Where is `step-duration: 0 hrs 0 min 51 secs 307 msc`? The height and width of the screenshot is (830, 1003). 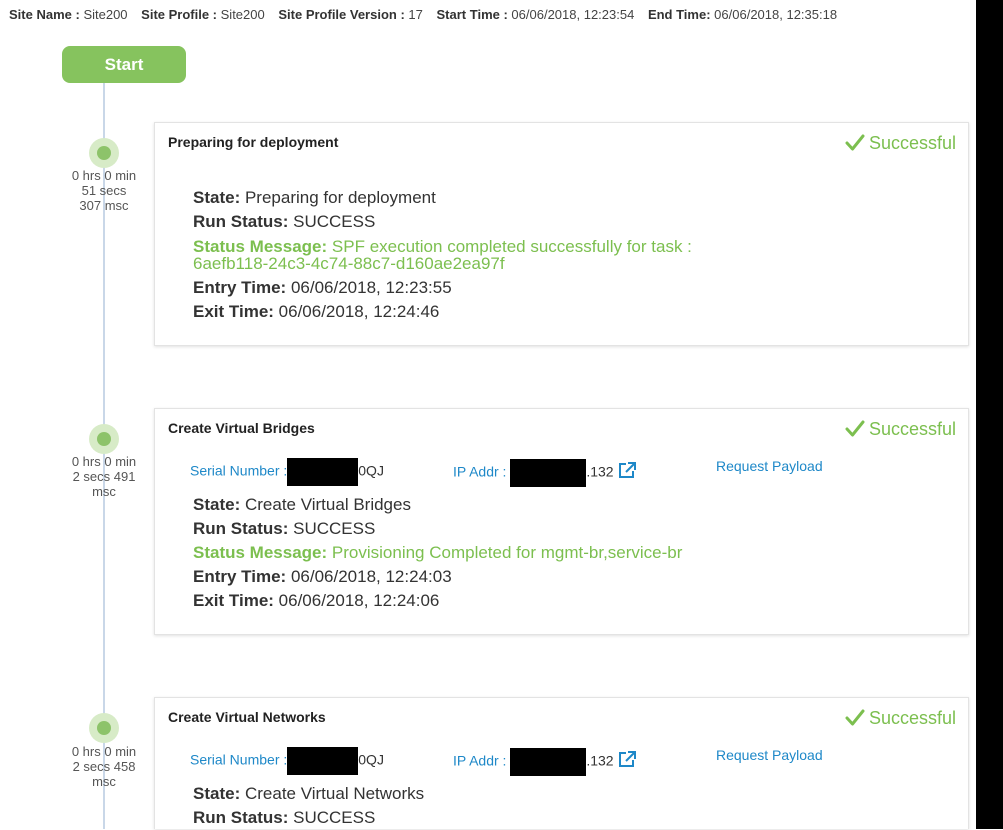
step-duration: 0 hrs 0 min 51 secs 307 msc is located at coordinates (104, 190).